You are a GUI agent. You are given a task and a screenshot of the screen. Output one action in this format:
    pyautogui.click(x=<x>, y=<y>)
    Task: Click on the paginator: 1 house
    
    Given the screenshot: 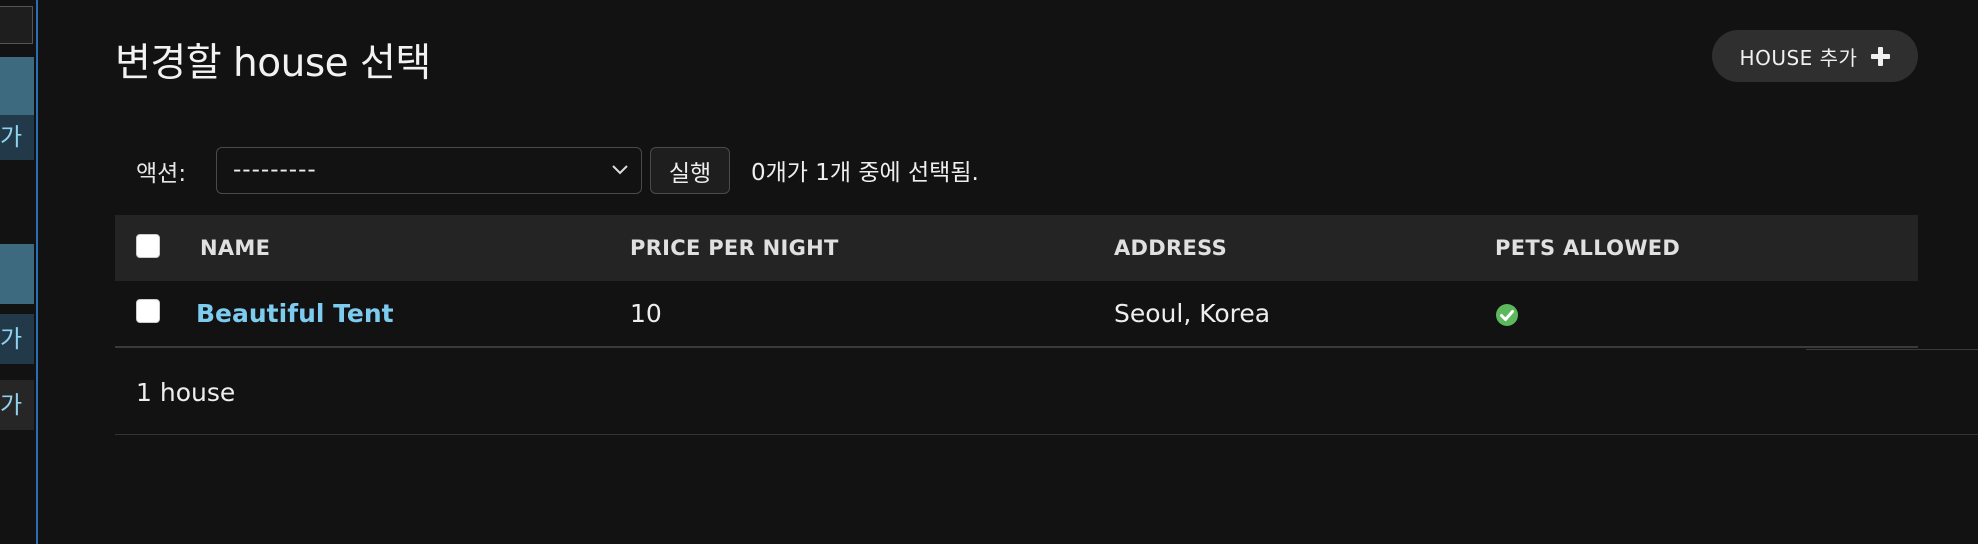 What is the action you would take?
    pyautogui.click(x=186, y=392)
    